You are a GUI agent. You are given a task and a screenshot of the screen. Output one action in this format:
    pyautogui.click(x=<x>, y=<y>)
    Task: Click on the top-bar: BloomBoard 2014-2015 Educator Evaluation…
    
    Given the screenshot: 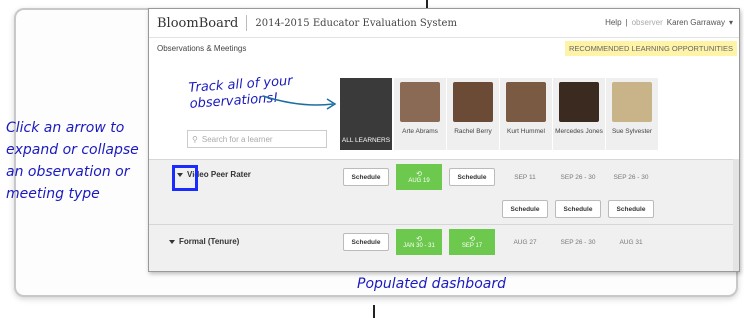 What is the action you would take?
    pyautogui.click(x=444, y=23)
    